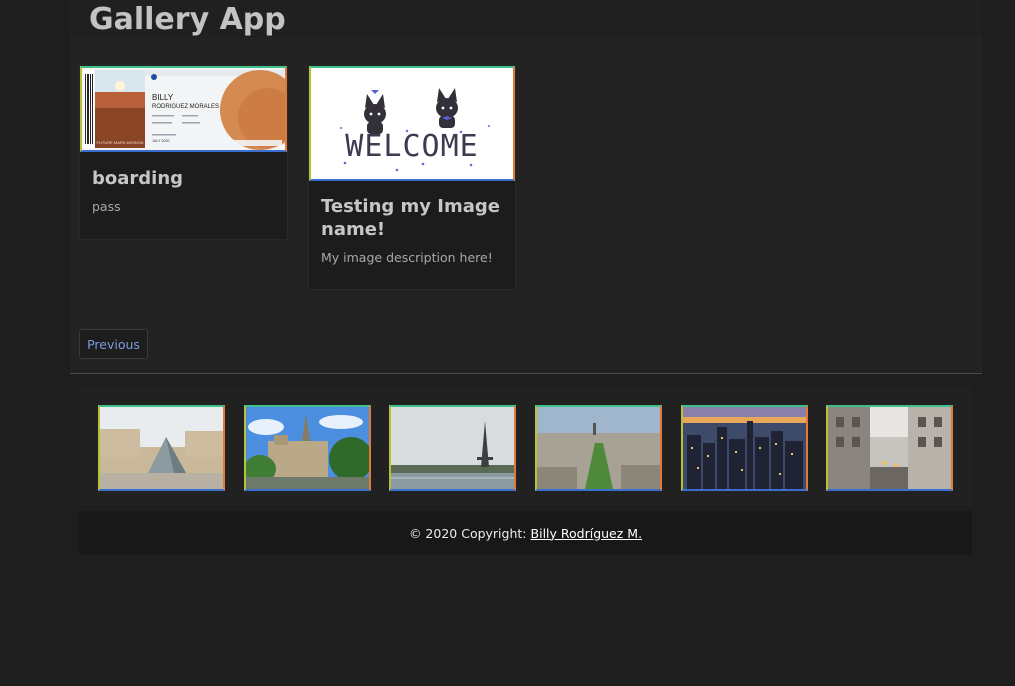 Image resolution: width=1015 pixels, height=686 pixels. I want to click on boarding-pass-caption: FUTURE MARS MISSION, so click(120, 142).